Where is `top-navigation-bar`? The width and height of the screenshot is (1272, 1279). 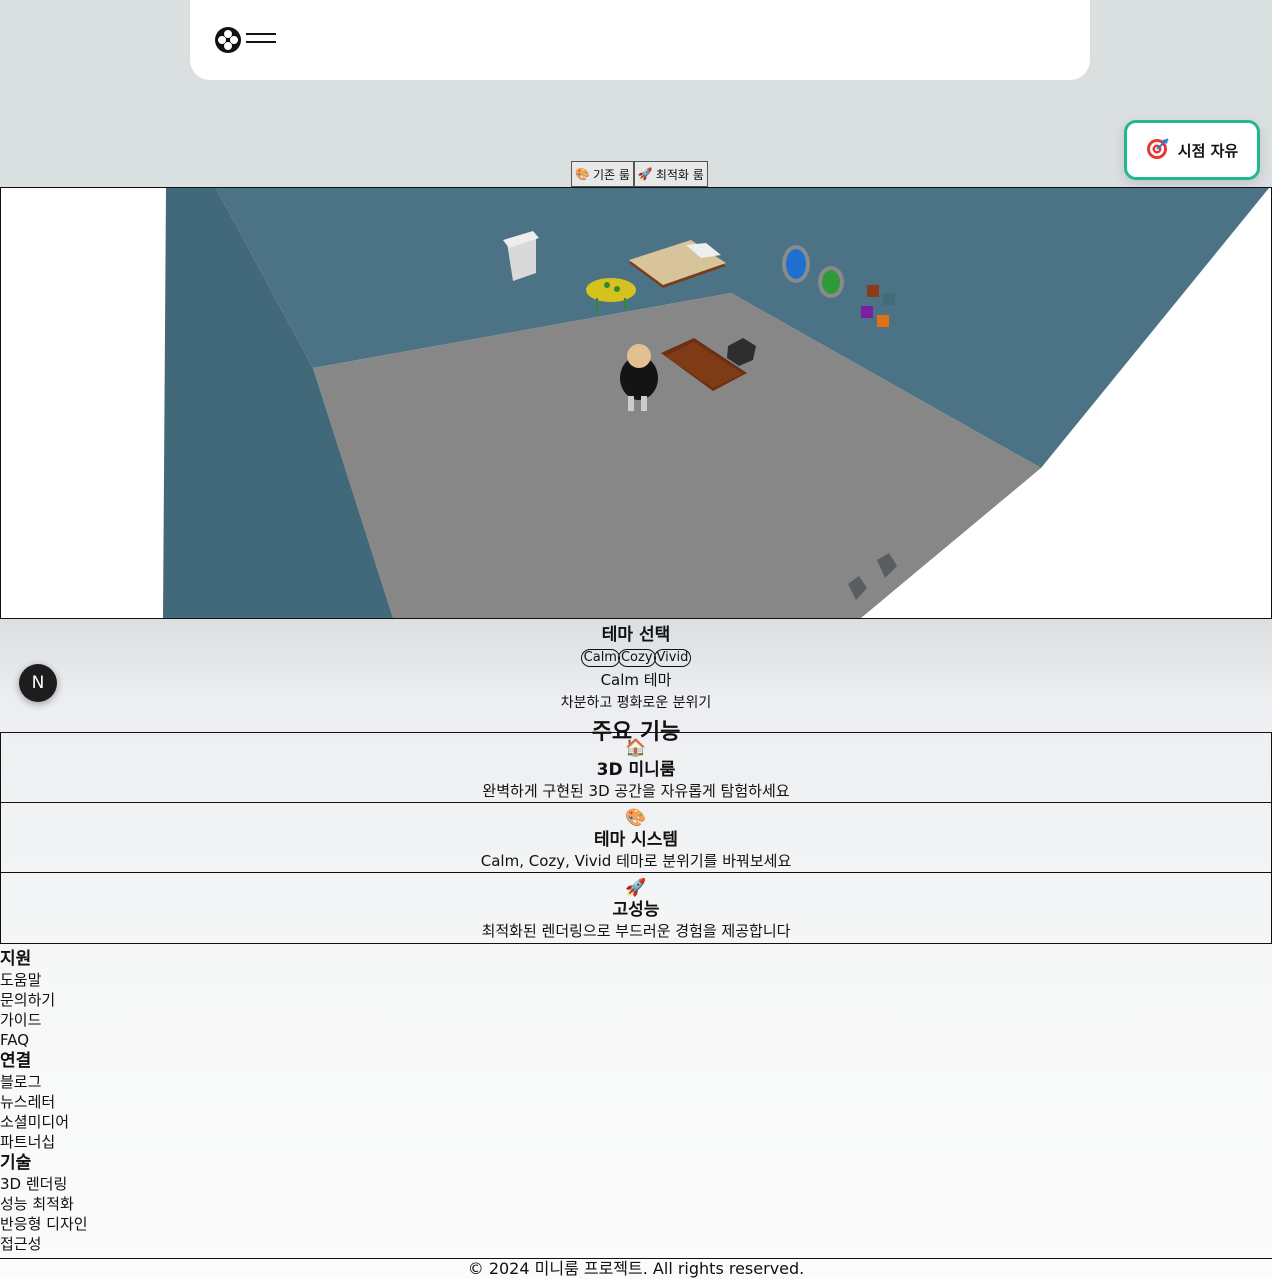
top-navigation-bar is located at coordinates (640, 40).